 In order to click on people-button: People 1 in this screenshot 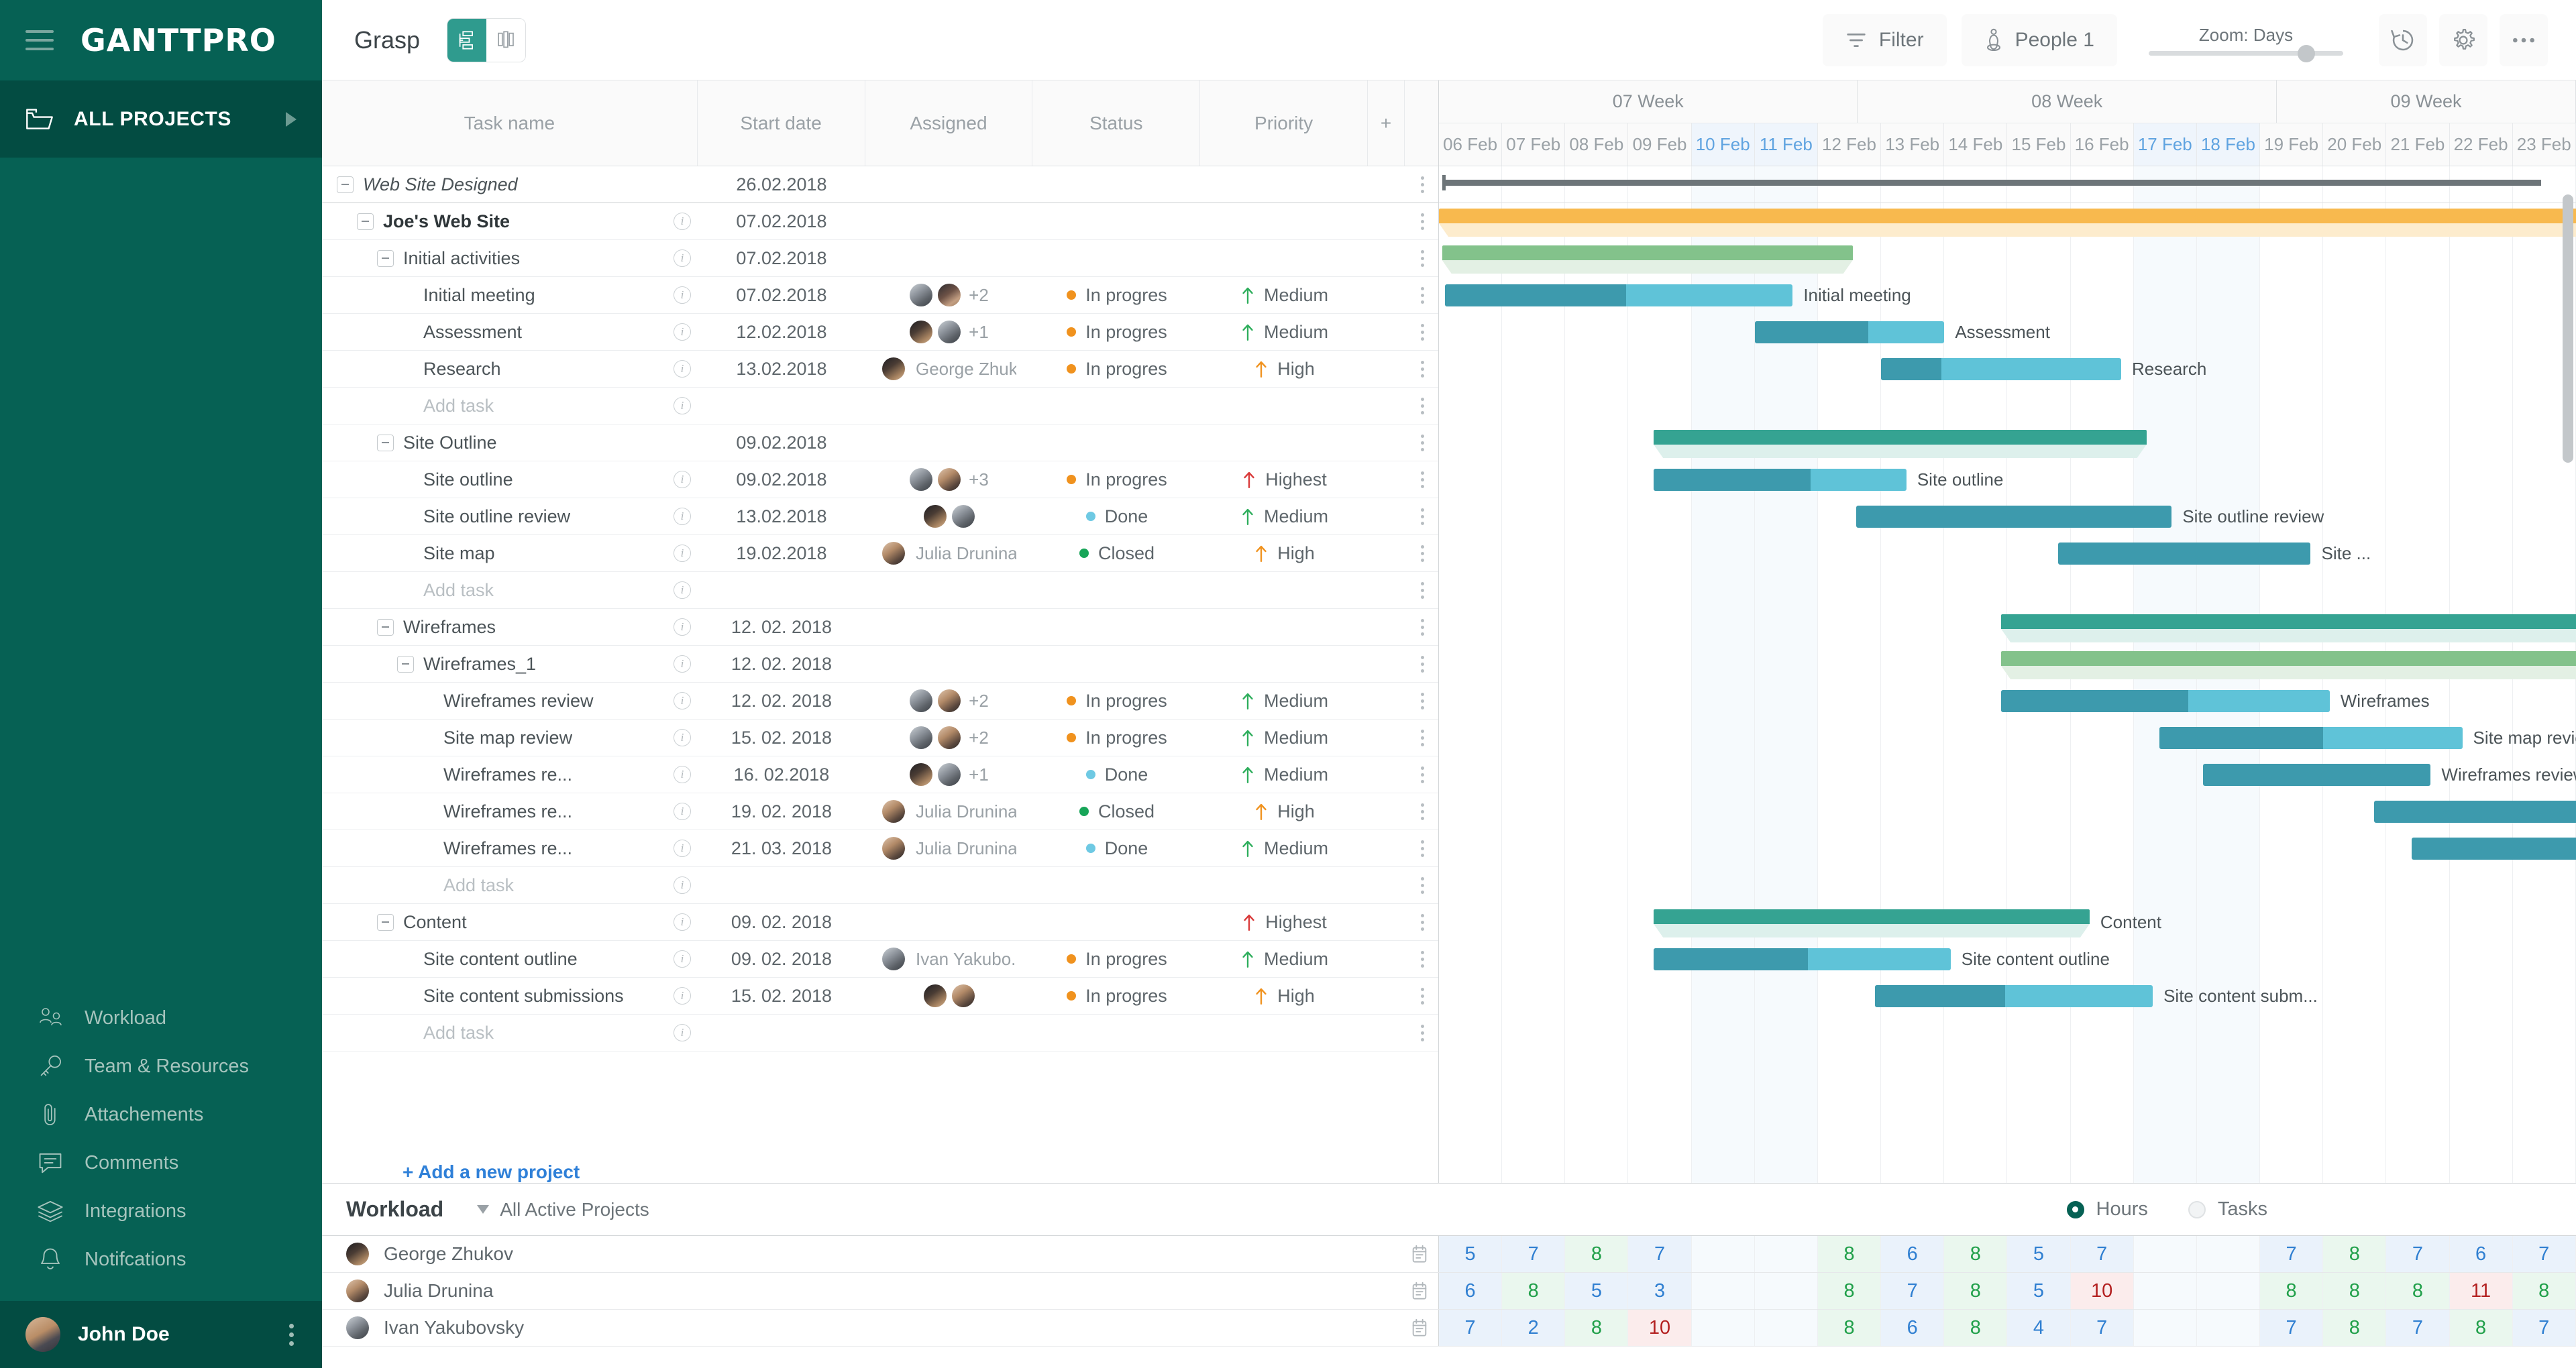, I will do `click(2039, 39)`.